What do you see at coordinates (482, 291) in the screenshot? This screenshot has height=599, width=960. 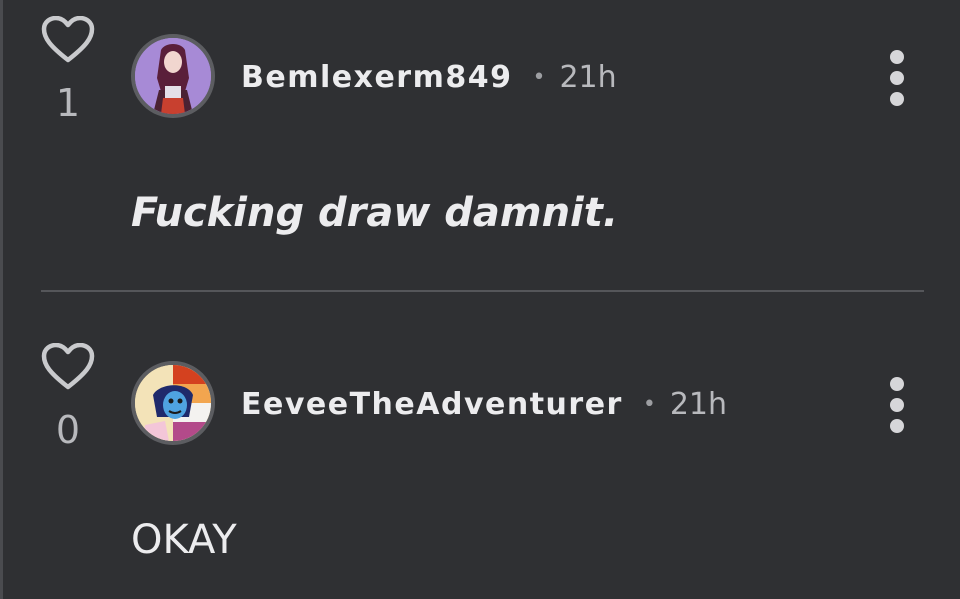 I see `divider` at bounding box center [482, 291].